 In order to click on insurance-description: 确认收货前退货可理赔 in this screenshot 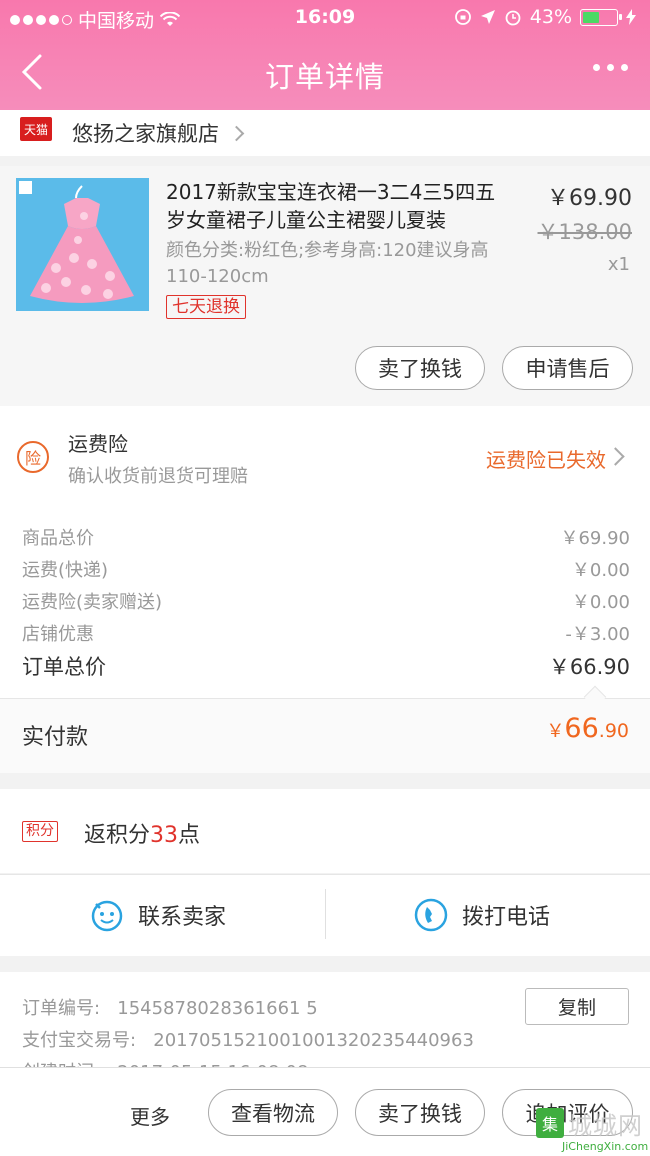, I will do `click(158, 476)`.